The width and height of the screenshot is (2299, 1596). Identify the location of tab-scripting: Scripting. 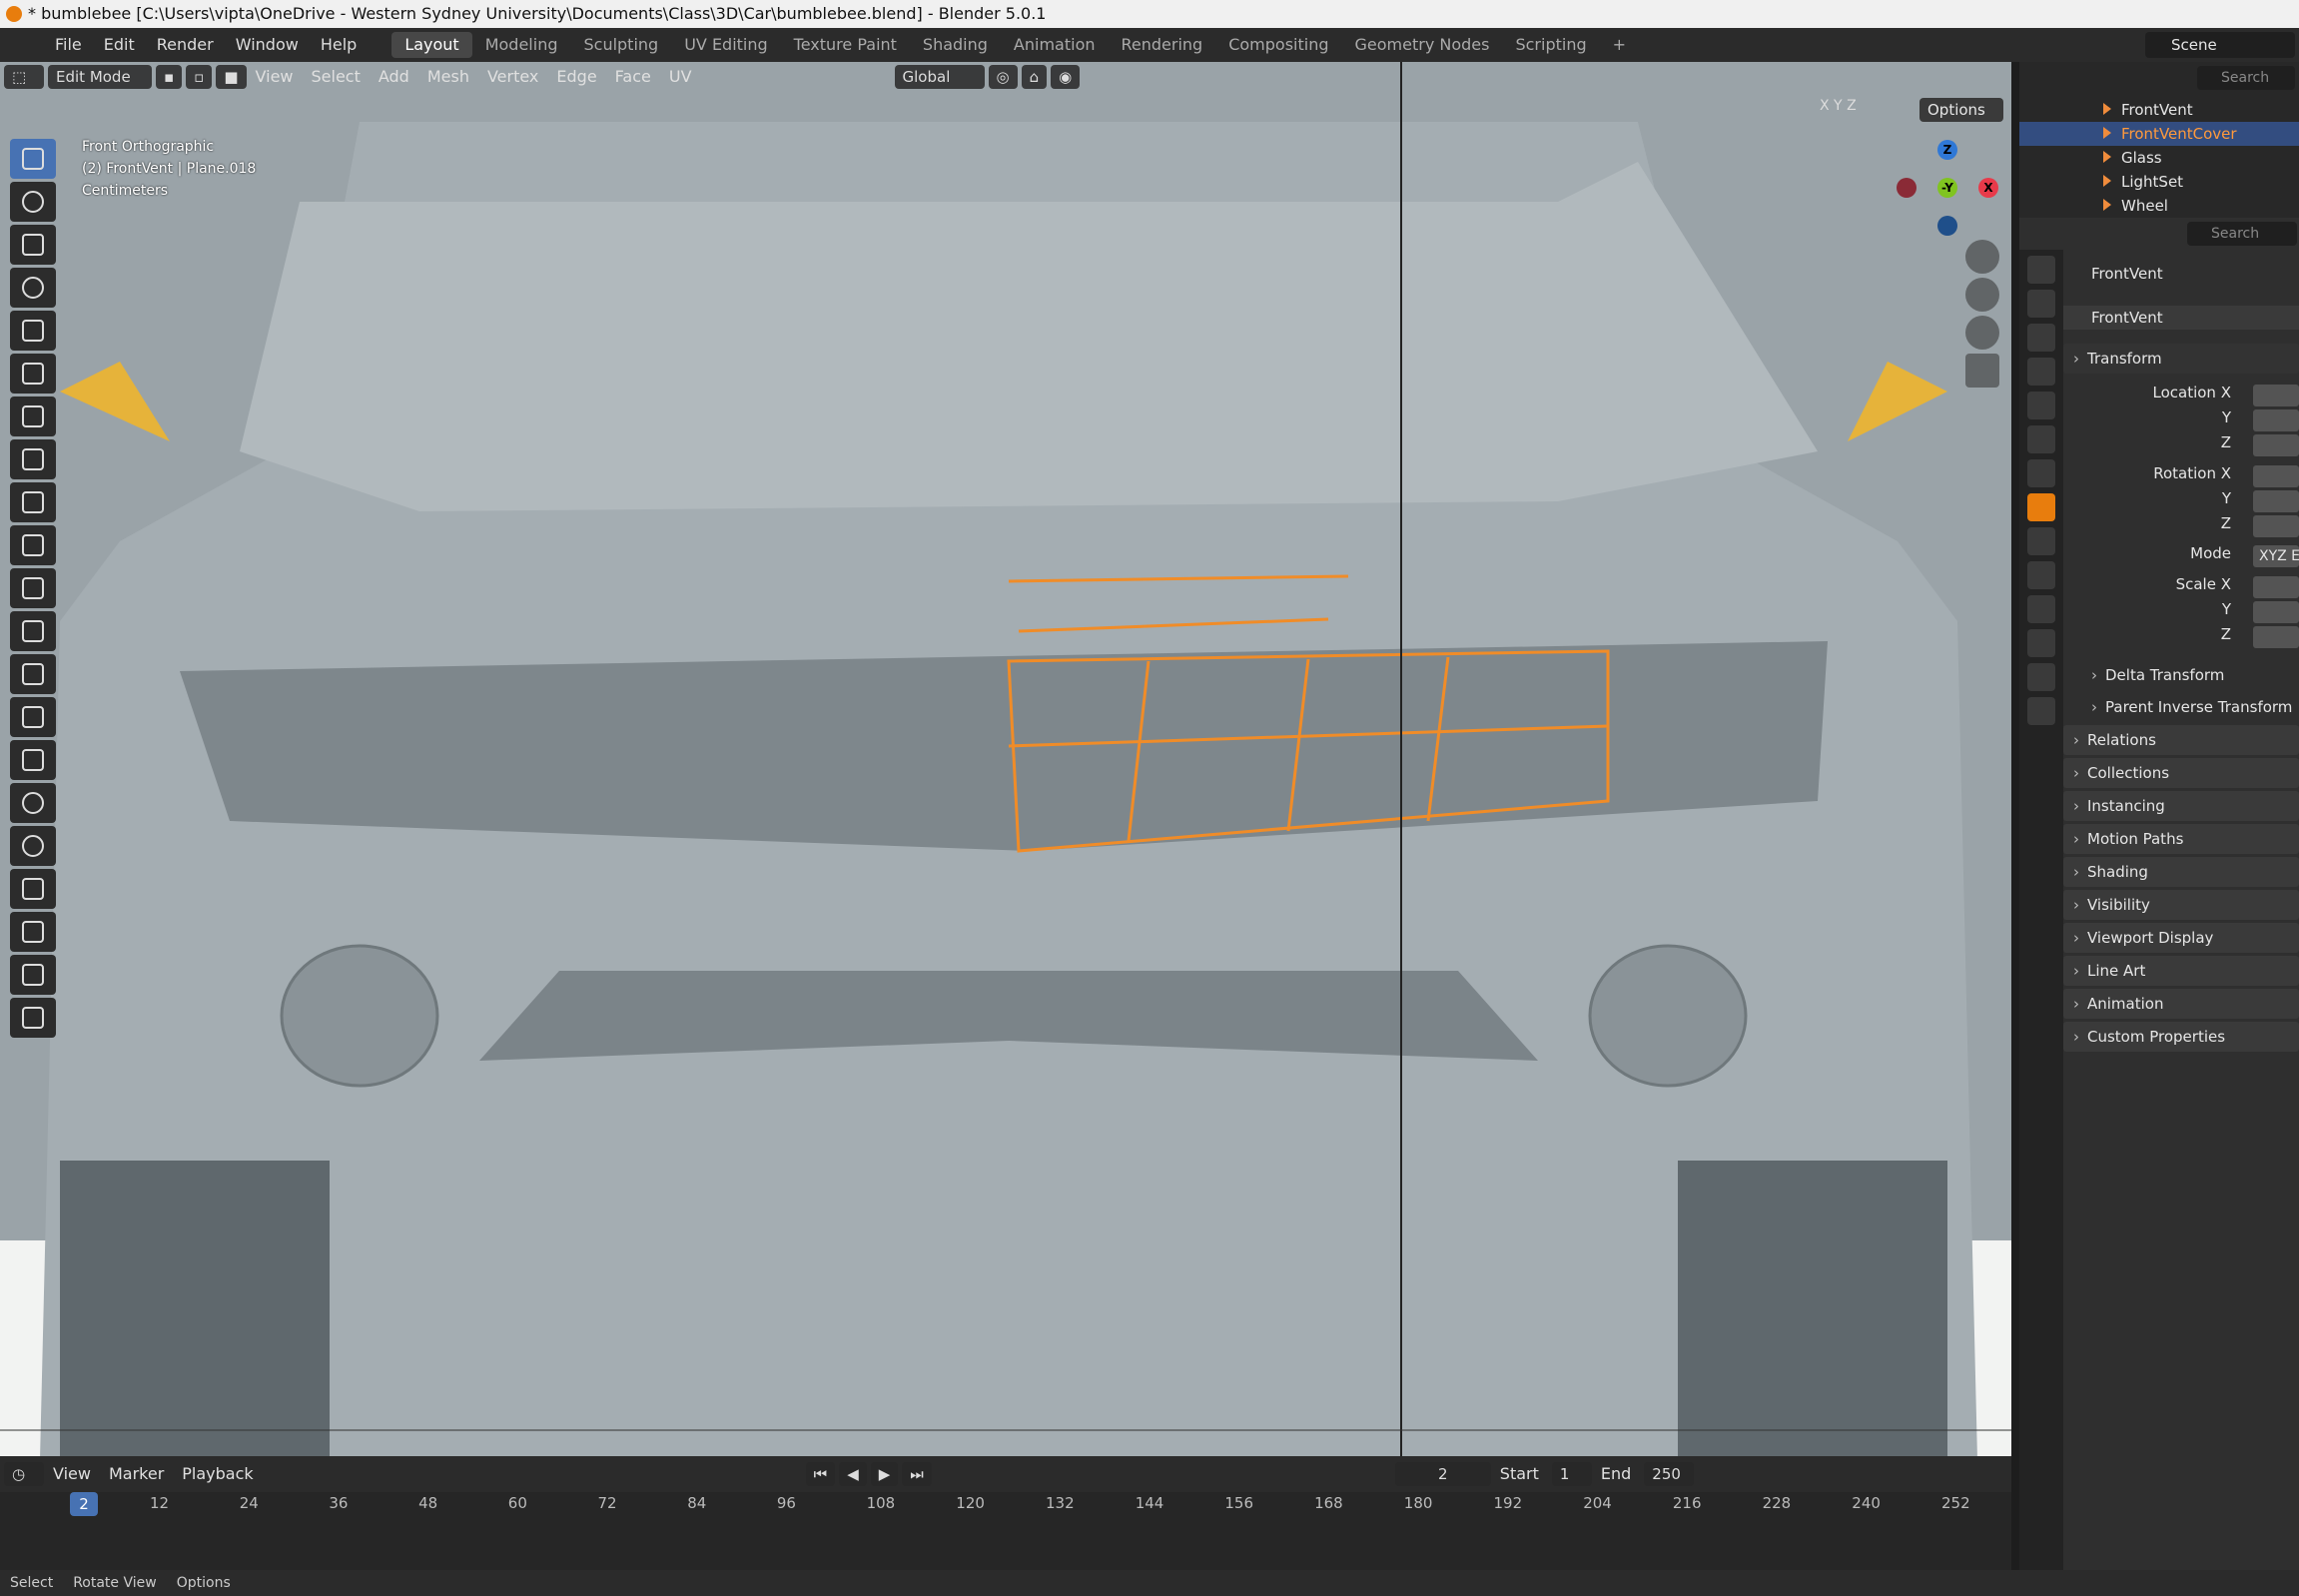
(1551, 45).